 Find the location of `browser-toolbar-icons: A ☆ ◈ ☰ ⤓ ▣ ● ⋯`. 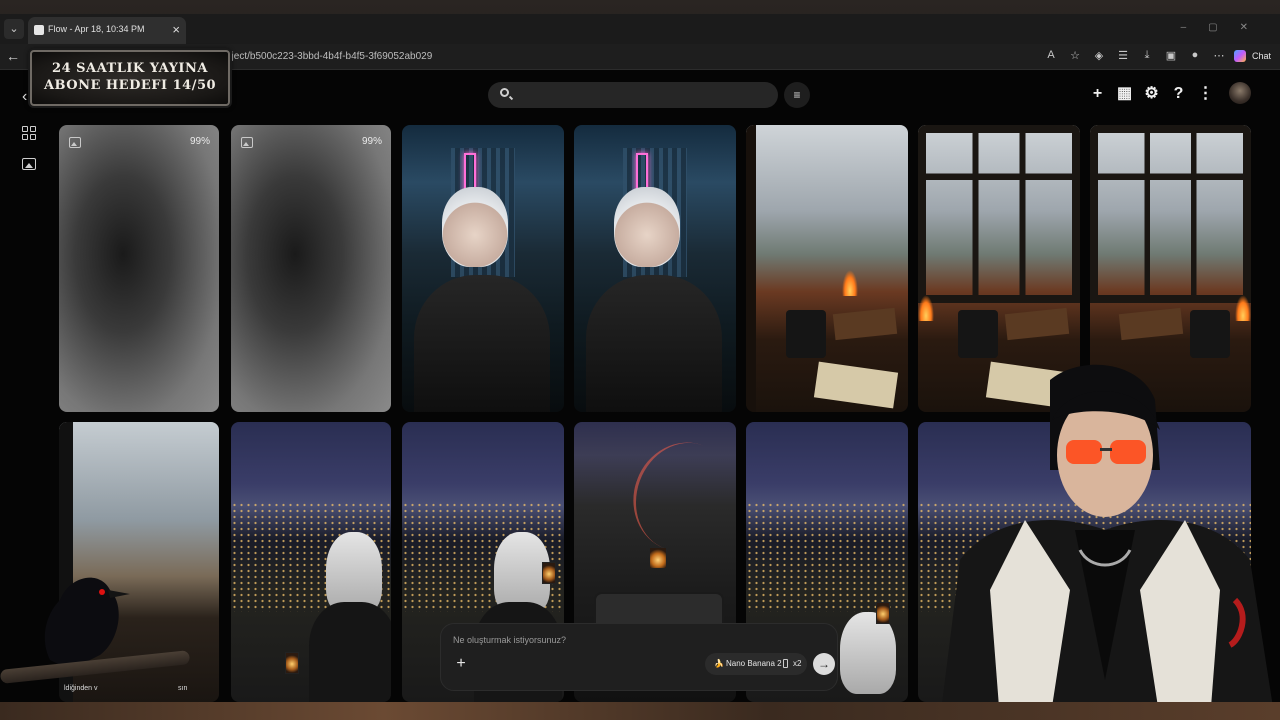

browser-toolbar-icons: A ☆ ◈ ☰ ⤓ ▣ ● ⋯ is located at coordinates (1135, 55).